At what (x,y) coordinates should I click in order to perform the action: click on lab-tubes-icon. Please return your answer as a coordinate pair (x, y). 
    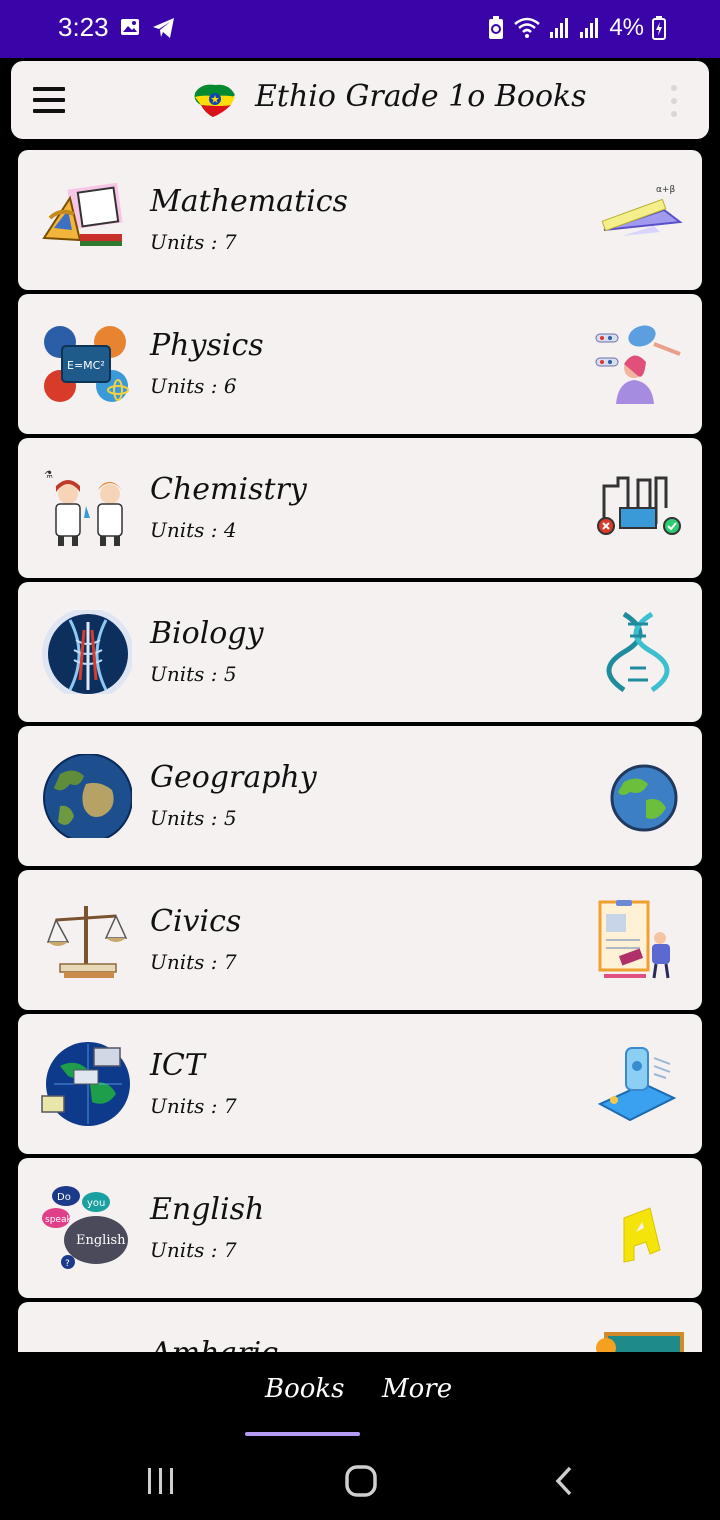
    Looking at the image, I should click on (639, 505).